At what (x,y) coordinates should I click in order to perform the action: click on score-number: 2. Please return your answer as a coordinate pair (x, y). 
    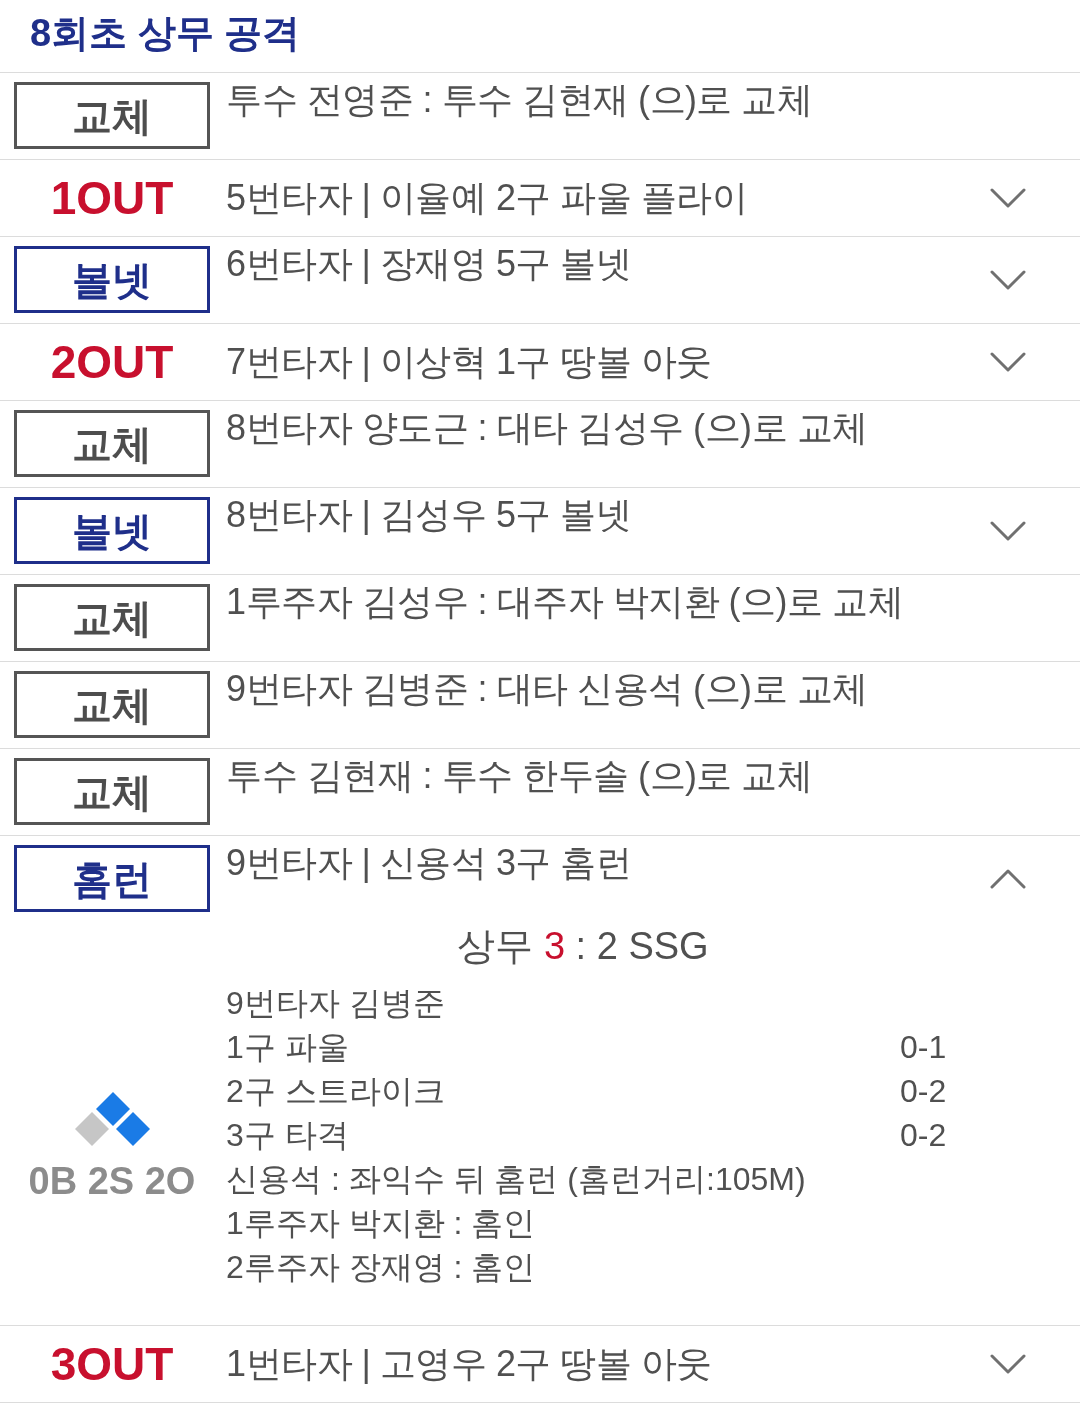
    Looking at the image, I should click on (607, 946).